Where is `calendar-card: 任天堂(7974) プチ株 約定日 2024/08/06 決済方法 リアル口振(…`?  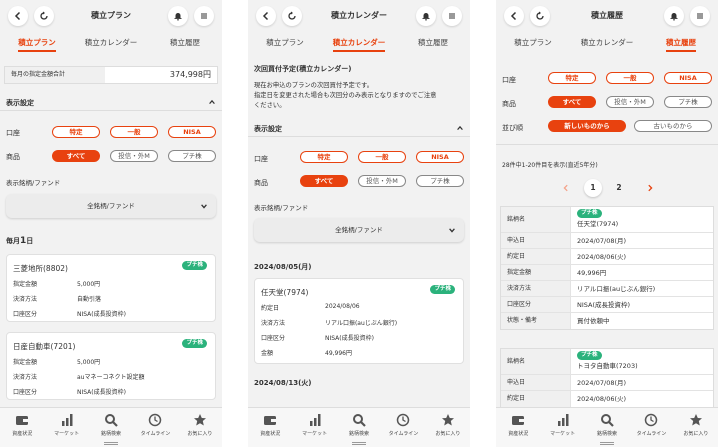 calendar-card: 任天堂(7974) プチ株 約定日 2024/08/06 決済方法 リアル口振(… is located at coordinates (359, 321).